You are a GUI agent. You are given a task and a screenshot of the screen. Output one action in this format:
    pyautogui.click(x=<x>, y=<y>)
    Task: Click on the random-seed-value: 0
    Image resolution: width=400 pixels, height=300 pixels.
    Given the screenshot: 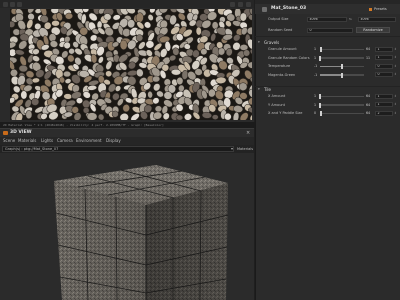 What is the action you would take?
    pyautogui.click(x=310, y=29)
    